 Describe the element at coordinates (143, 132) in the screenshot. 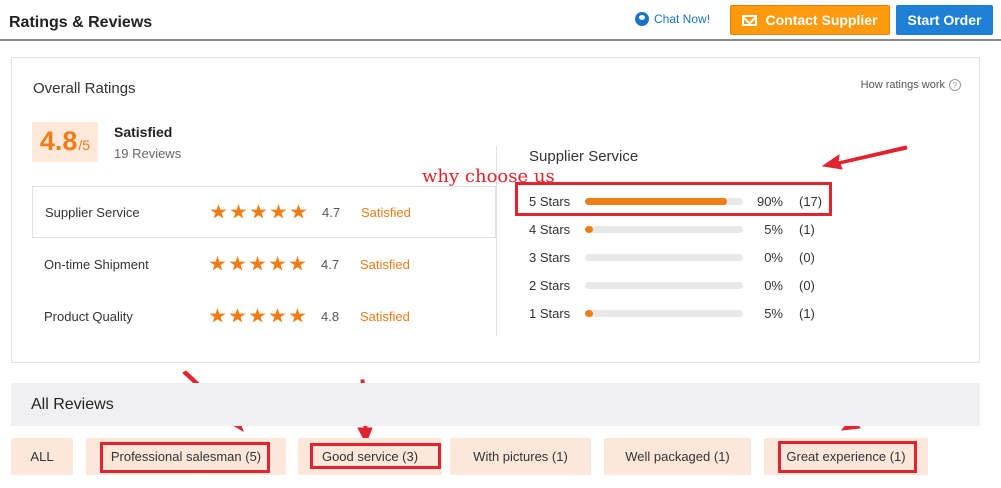

I see `overall-status: Satisfied` at that location.